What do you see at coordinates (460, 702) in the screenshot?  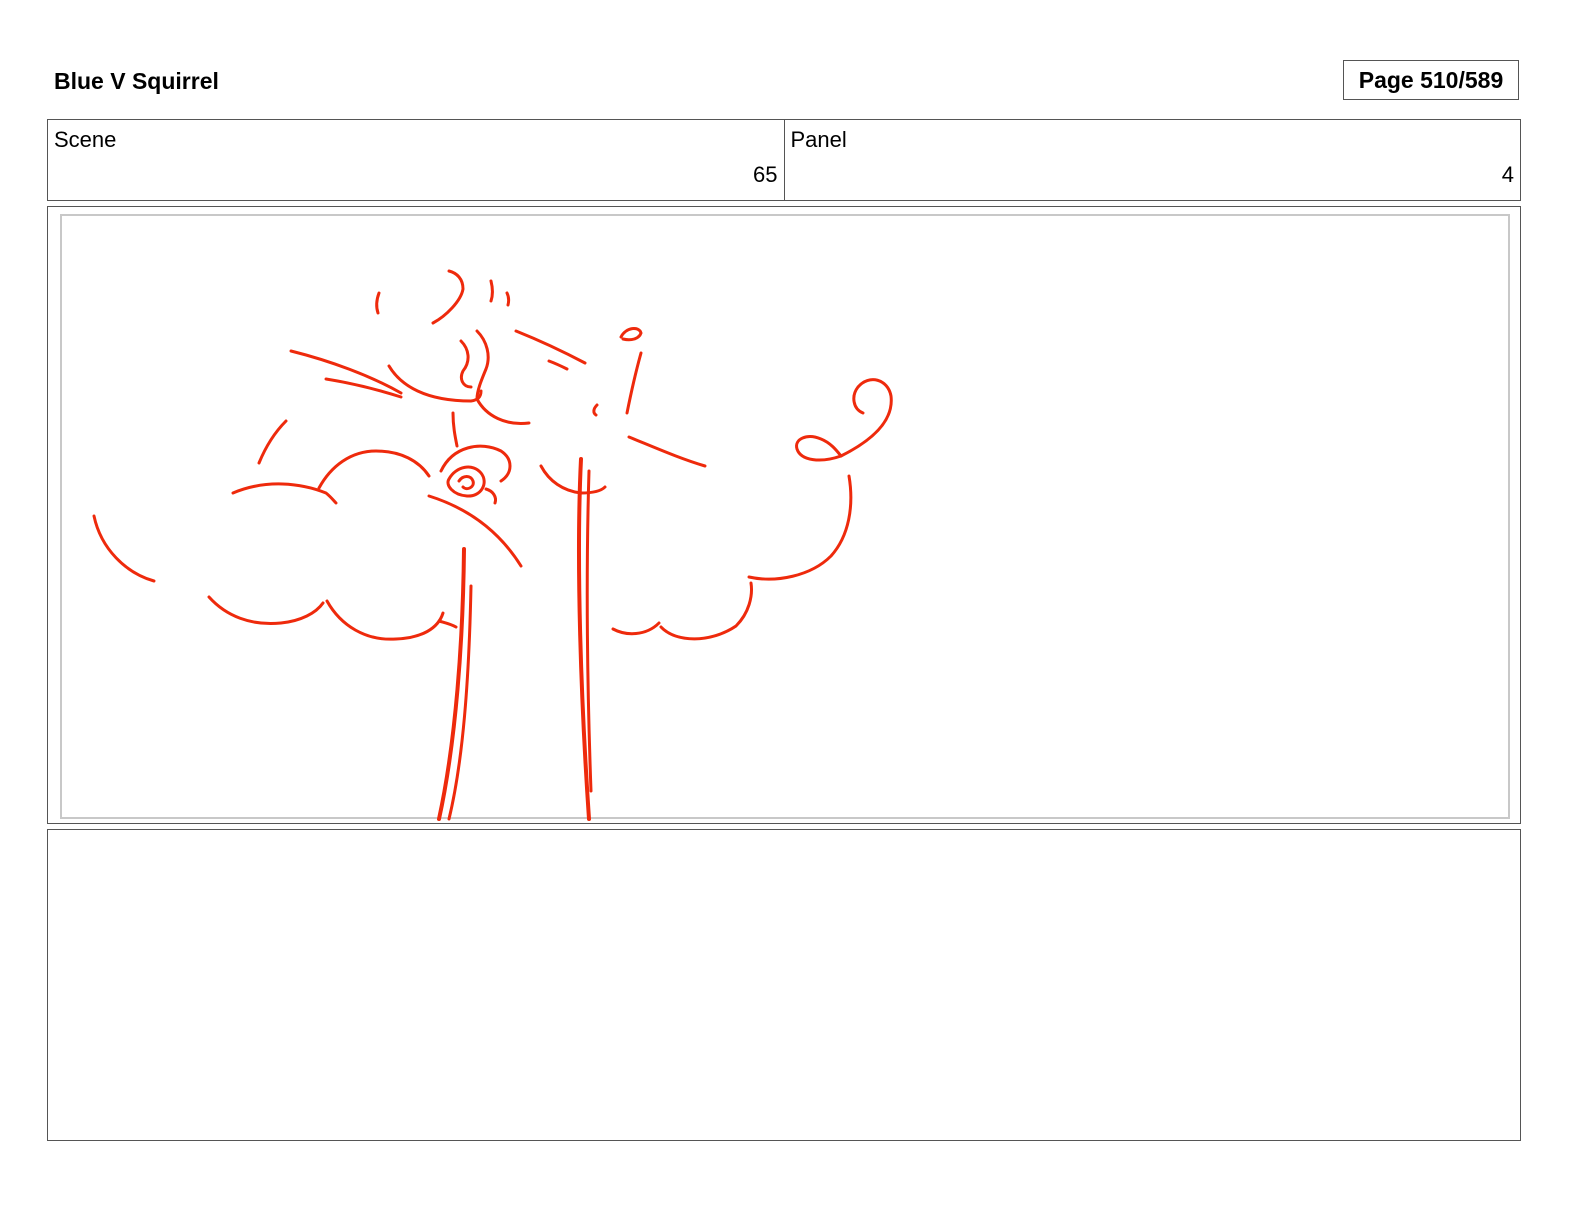 I see `trunk-left-inner-stroke` at bounding box center [460, 702].